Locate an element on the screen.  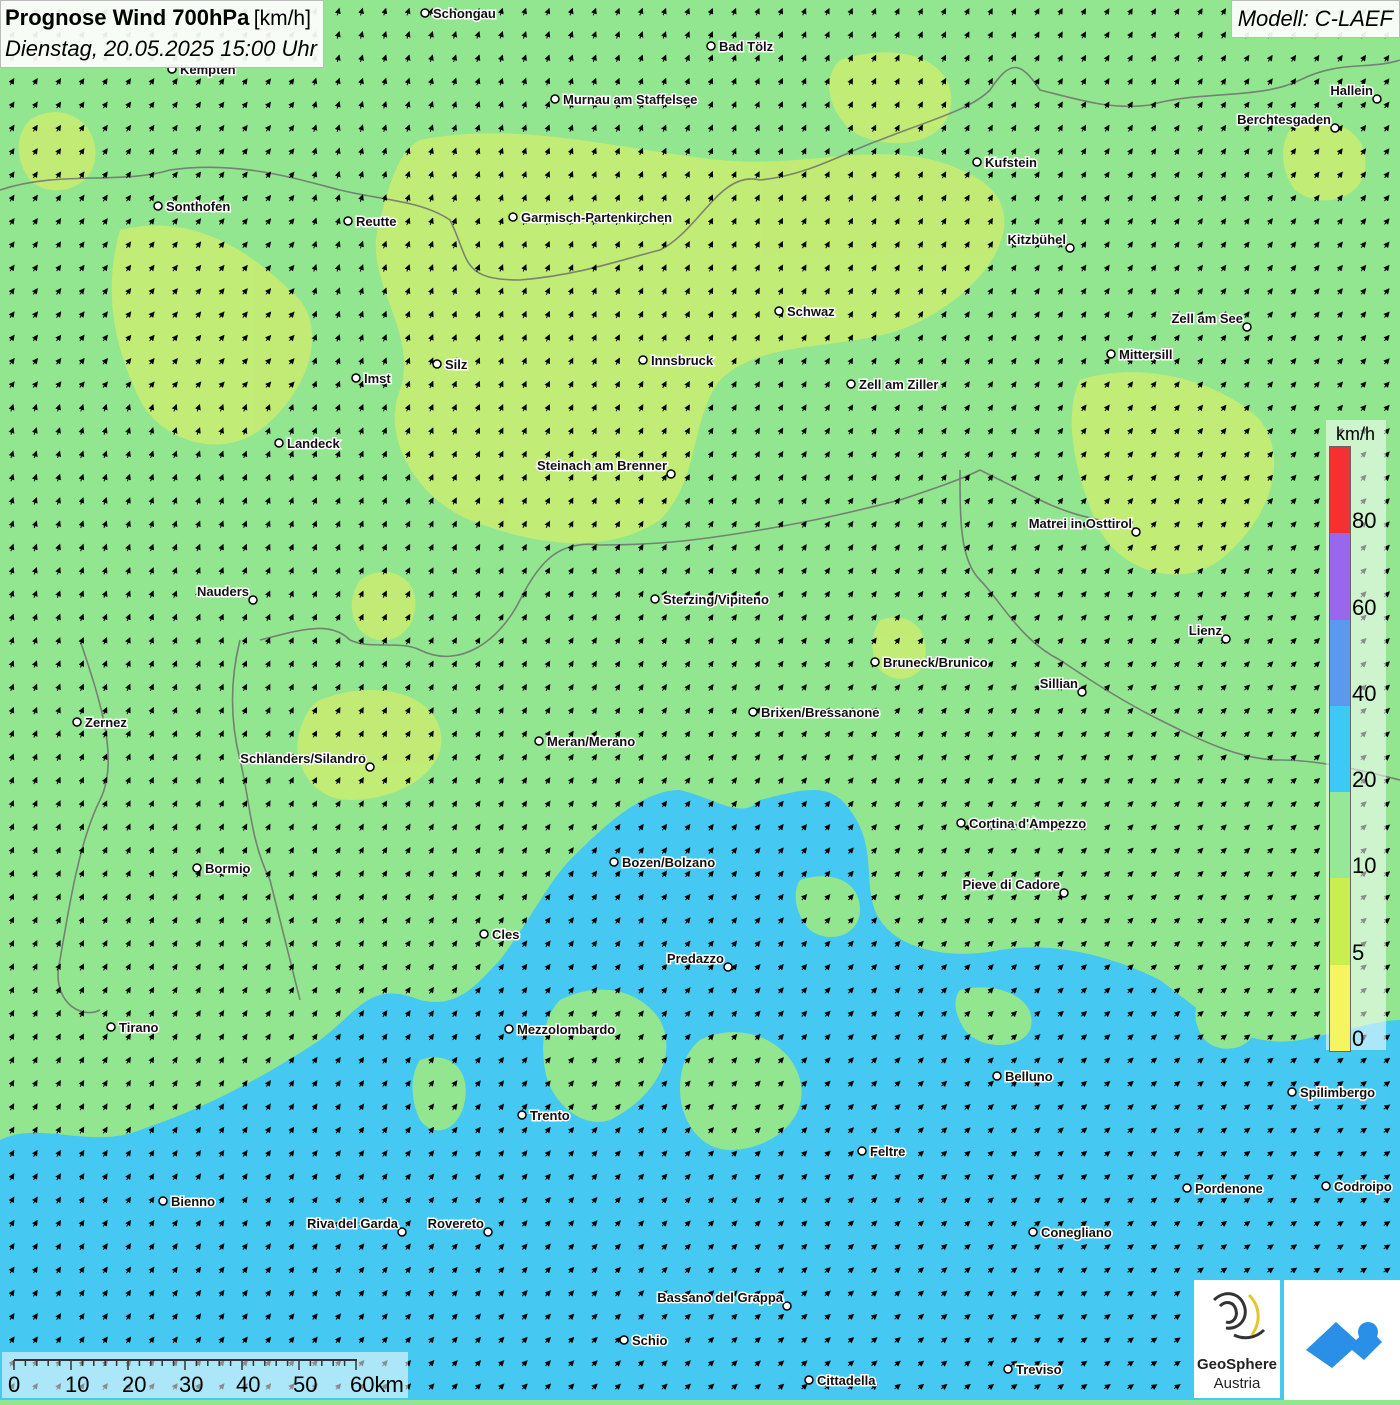
city-label: Mittersill is located at coordinates (1145, 354).